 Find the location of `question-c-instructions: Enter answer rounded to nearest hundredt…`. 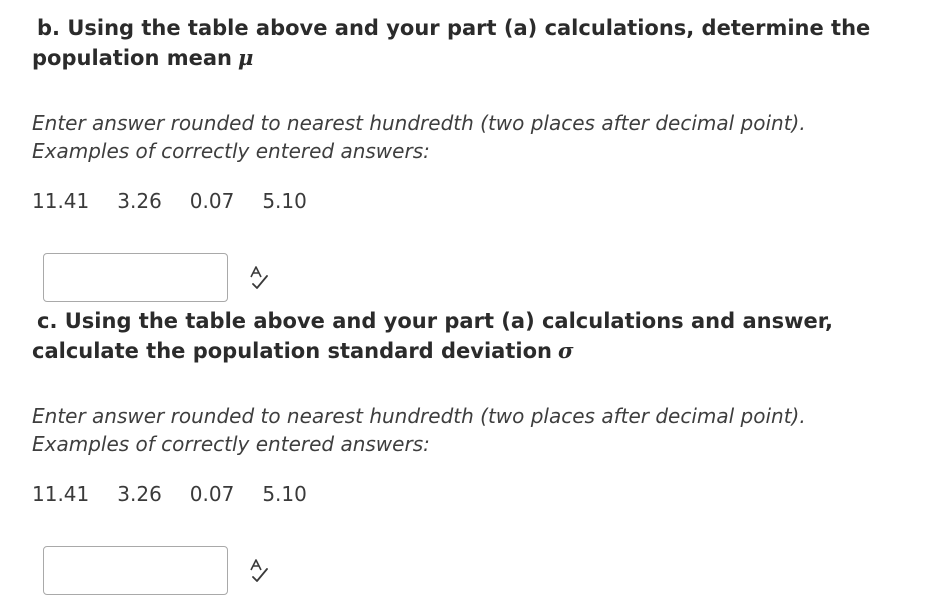

question-c-instructions: Enter answer rounded to nearest hundredt… is located at coordinates (472, 430).